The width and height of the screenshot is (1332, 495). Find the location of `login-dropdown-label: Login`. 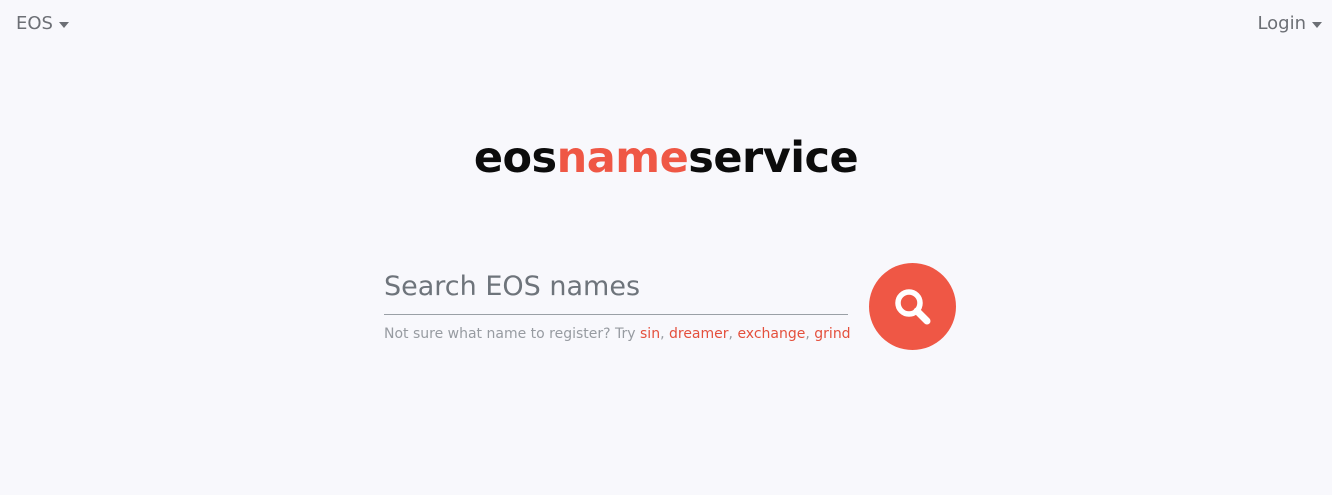

login-dropdown-label: Login is located at coordinates (1281, 23).